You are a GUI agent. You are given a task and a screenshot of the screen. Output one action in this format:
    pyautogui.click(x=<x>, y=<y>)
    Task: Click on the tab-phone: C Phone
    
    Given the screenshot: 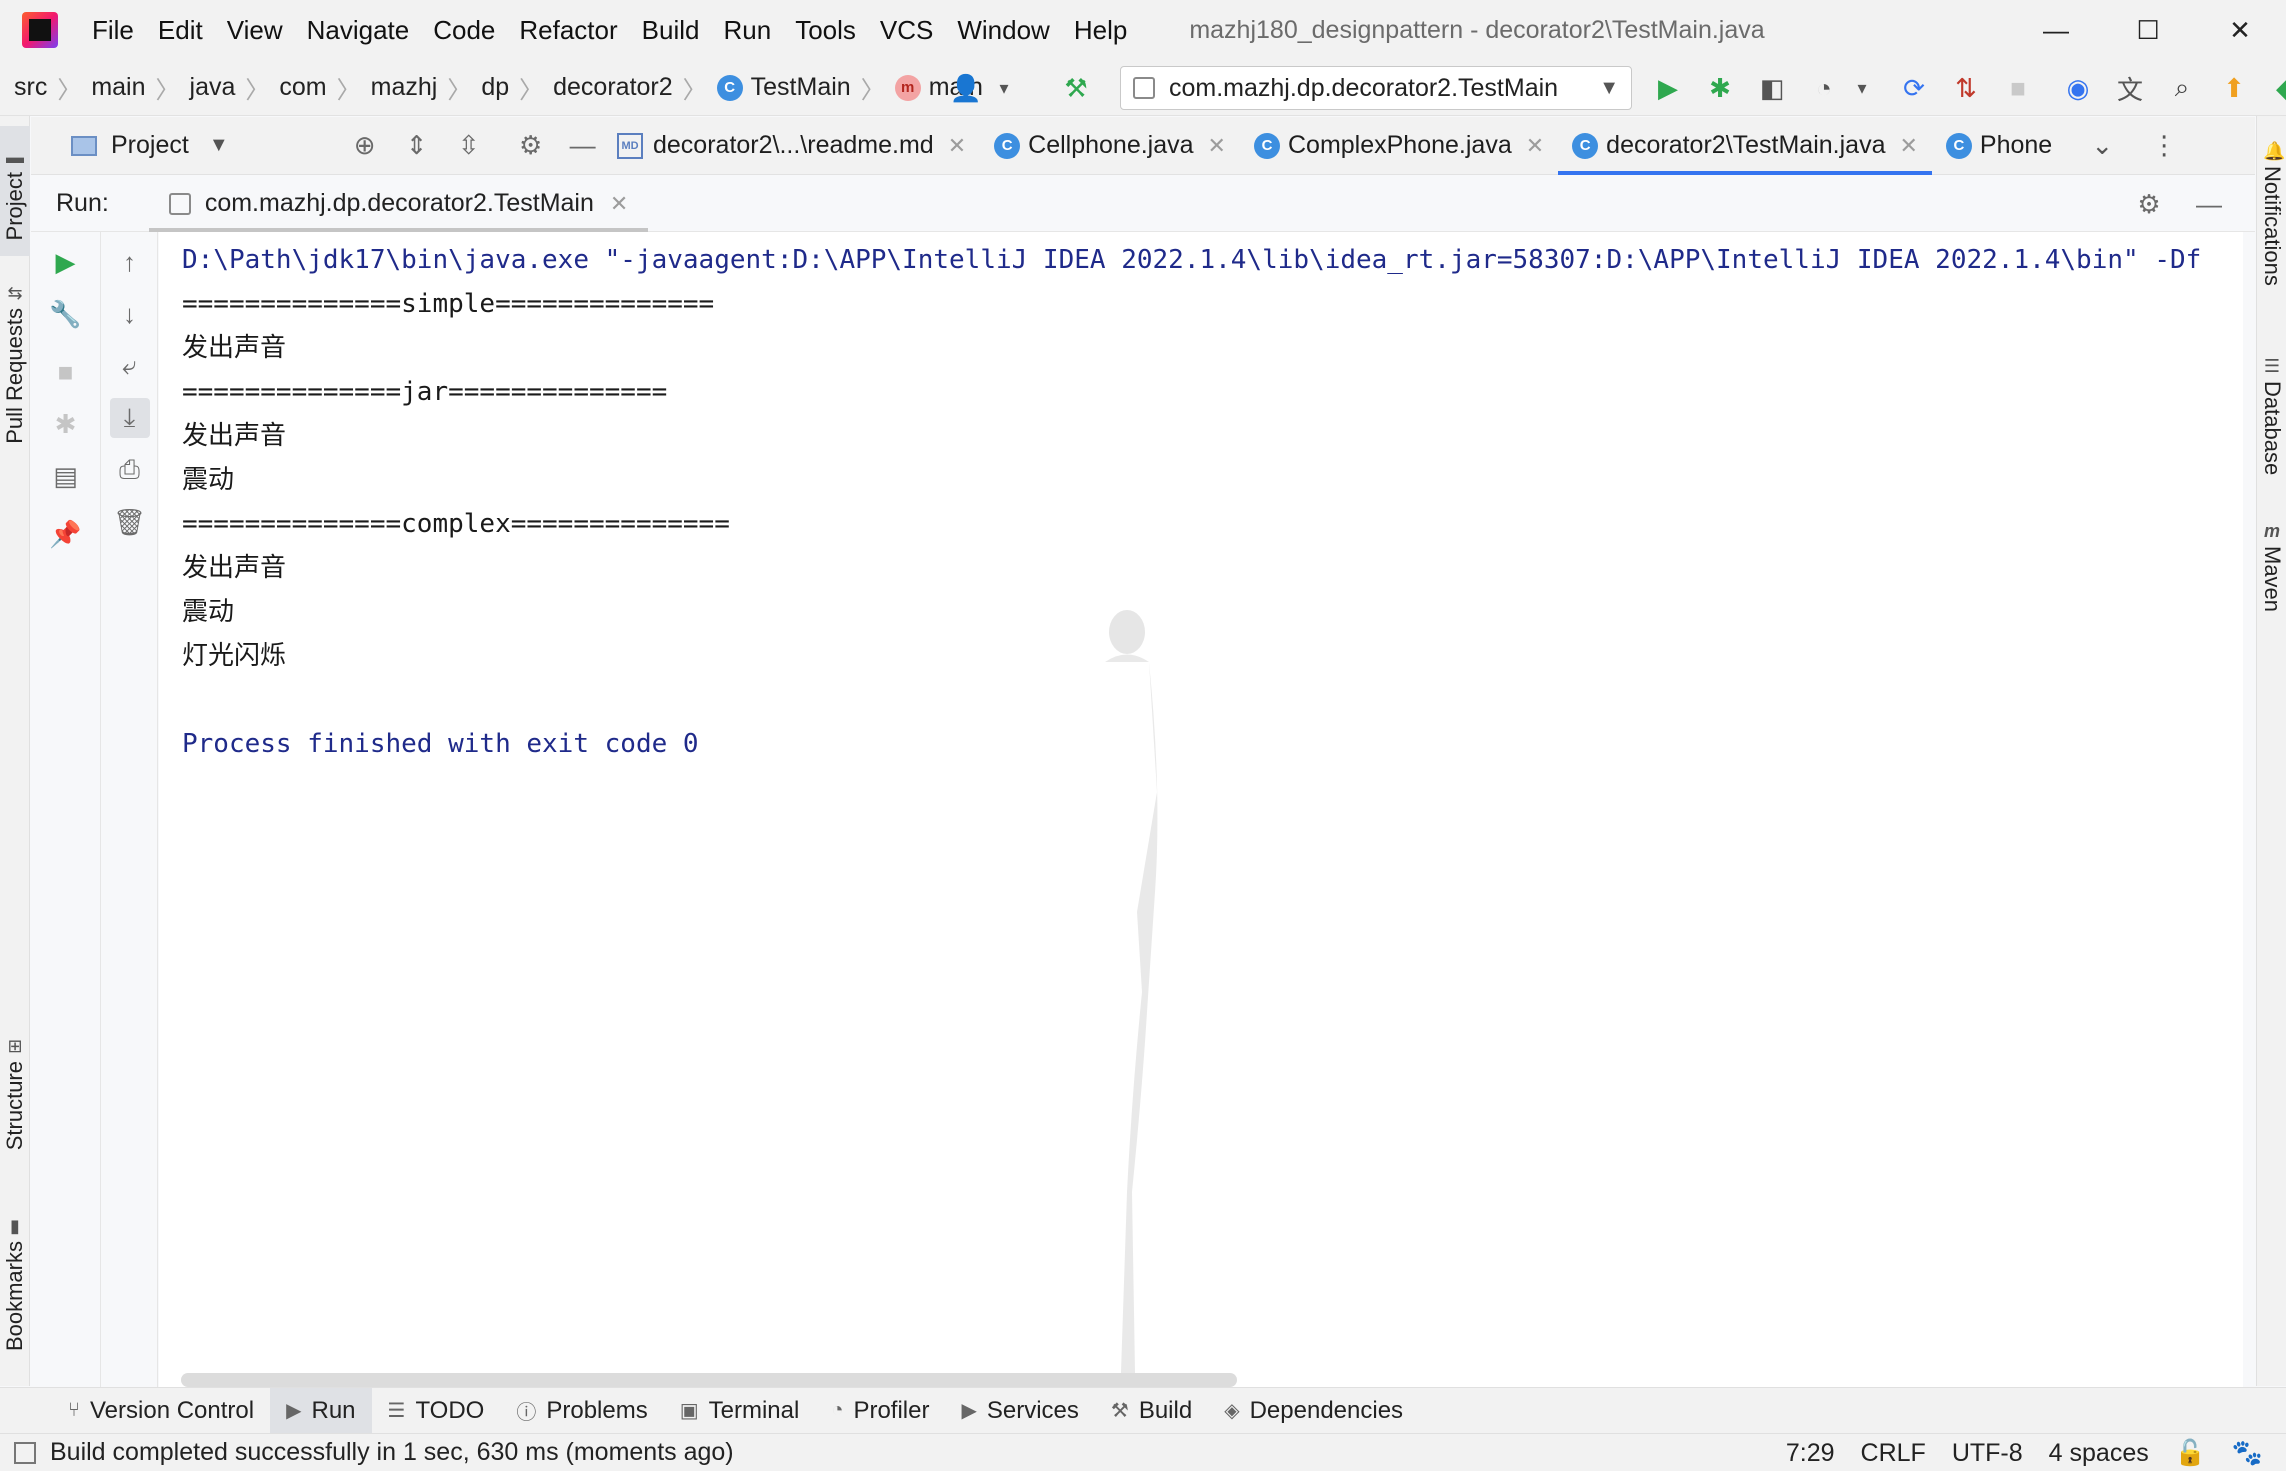 What is the action you would take?
    pyautogui.click(x=1999, y=146)
    